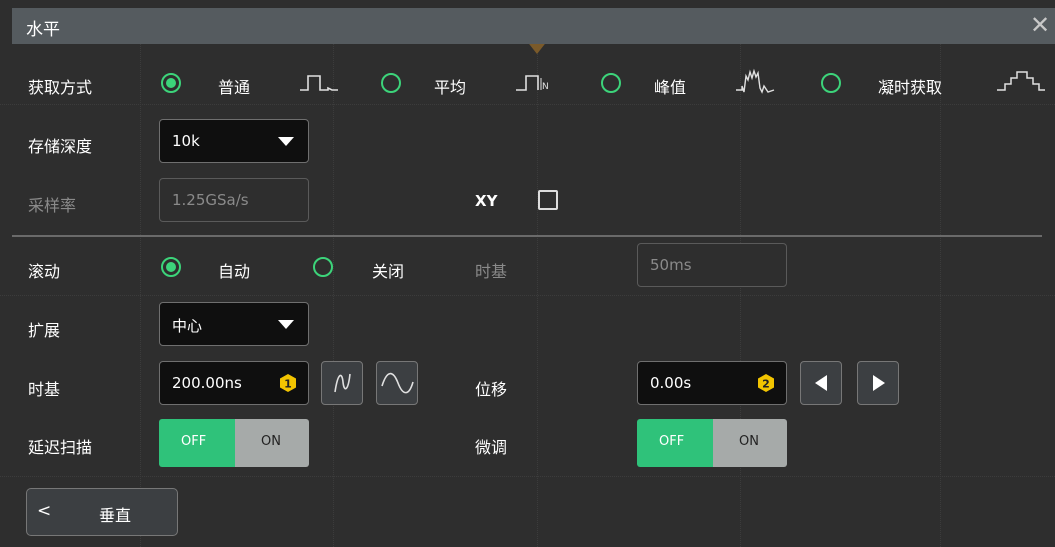 This screenshot has width=1055, height=547. I want to click on fine-label: 微调, so click(491, 447).